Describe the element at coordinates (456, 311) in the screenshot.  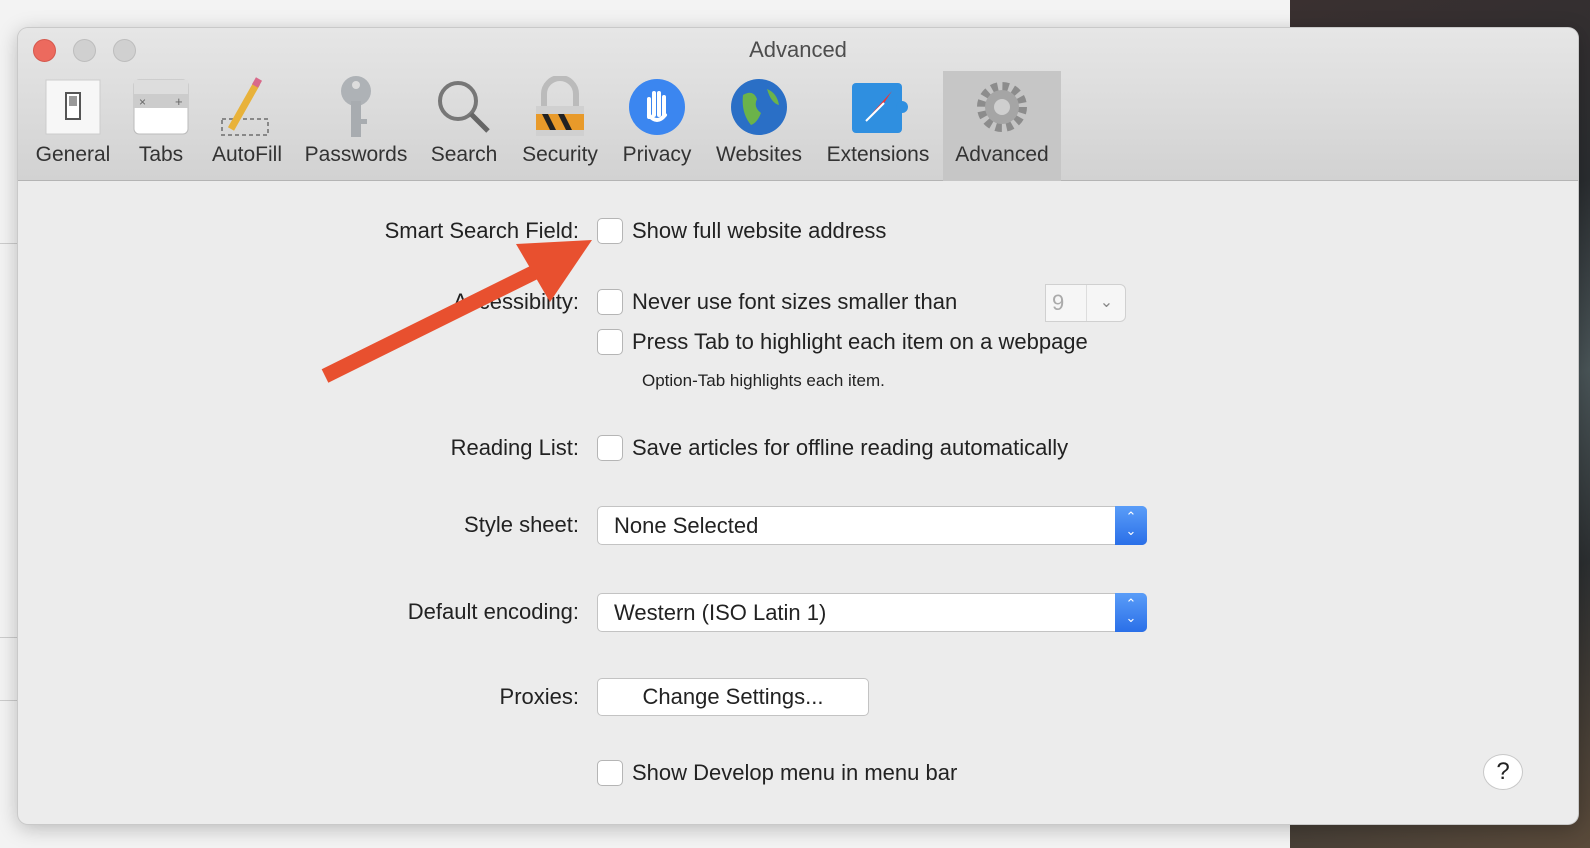
I see `annotation-arrow` at that location.